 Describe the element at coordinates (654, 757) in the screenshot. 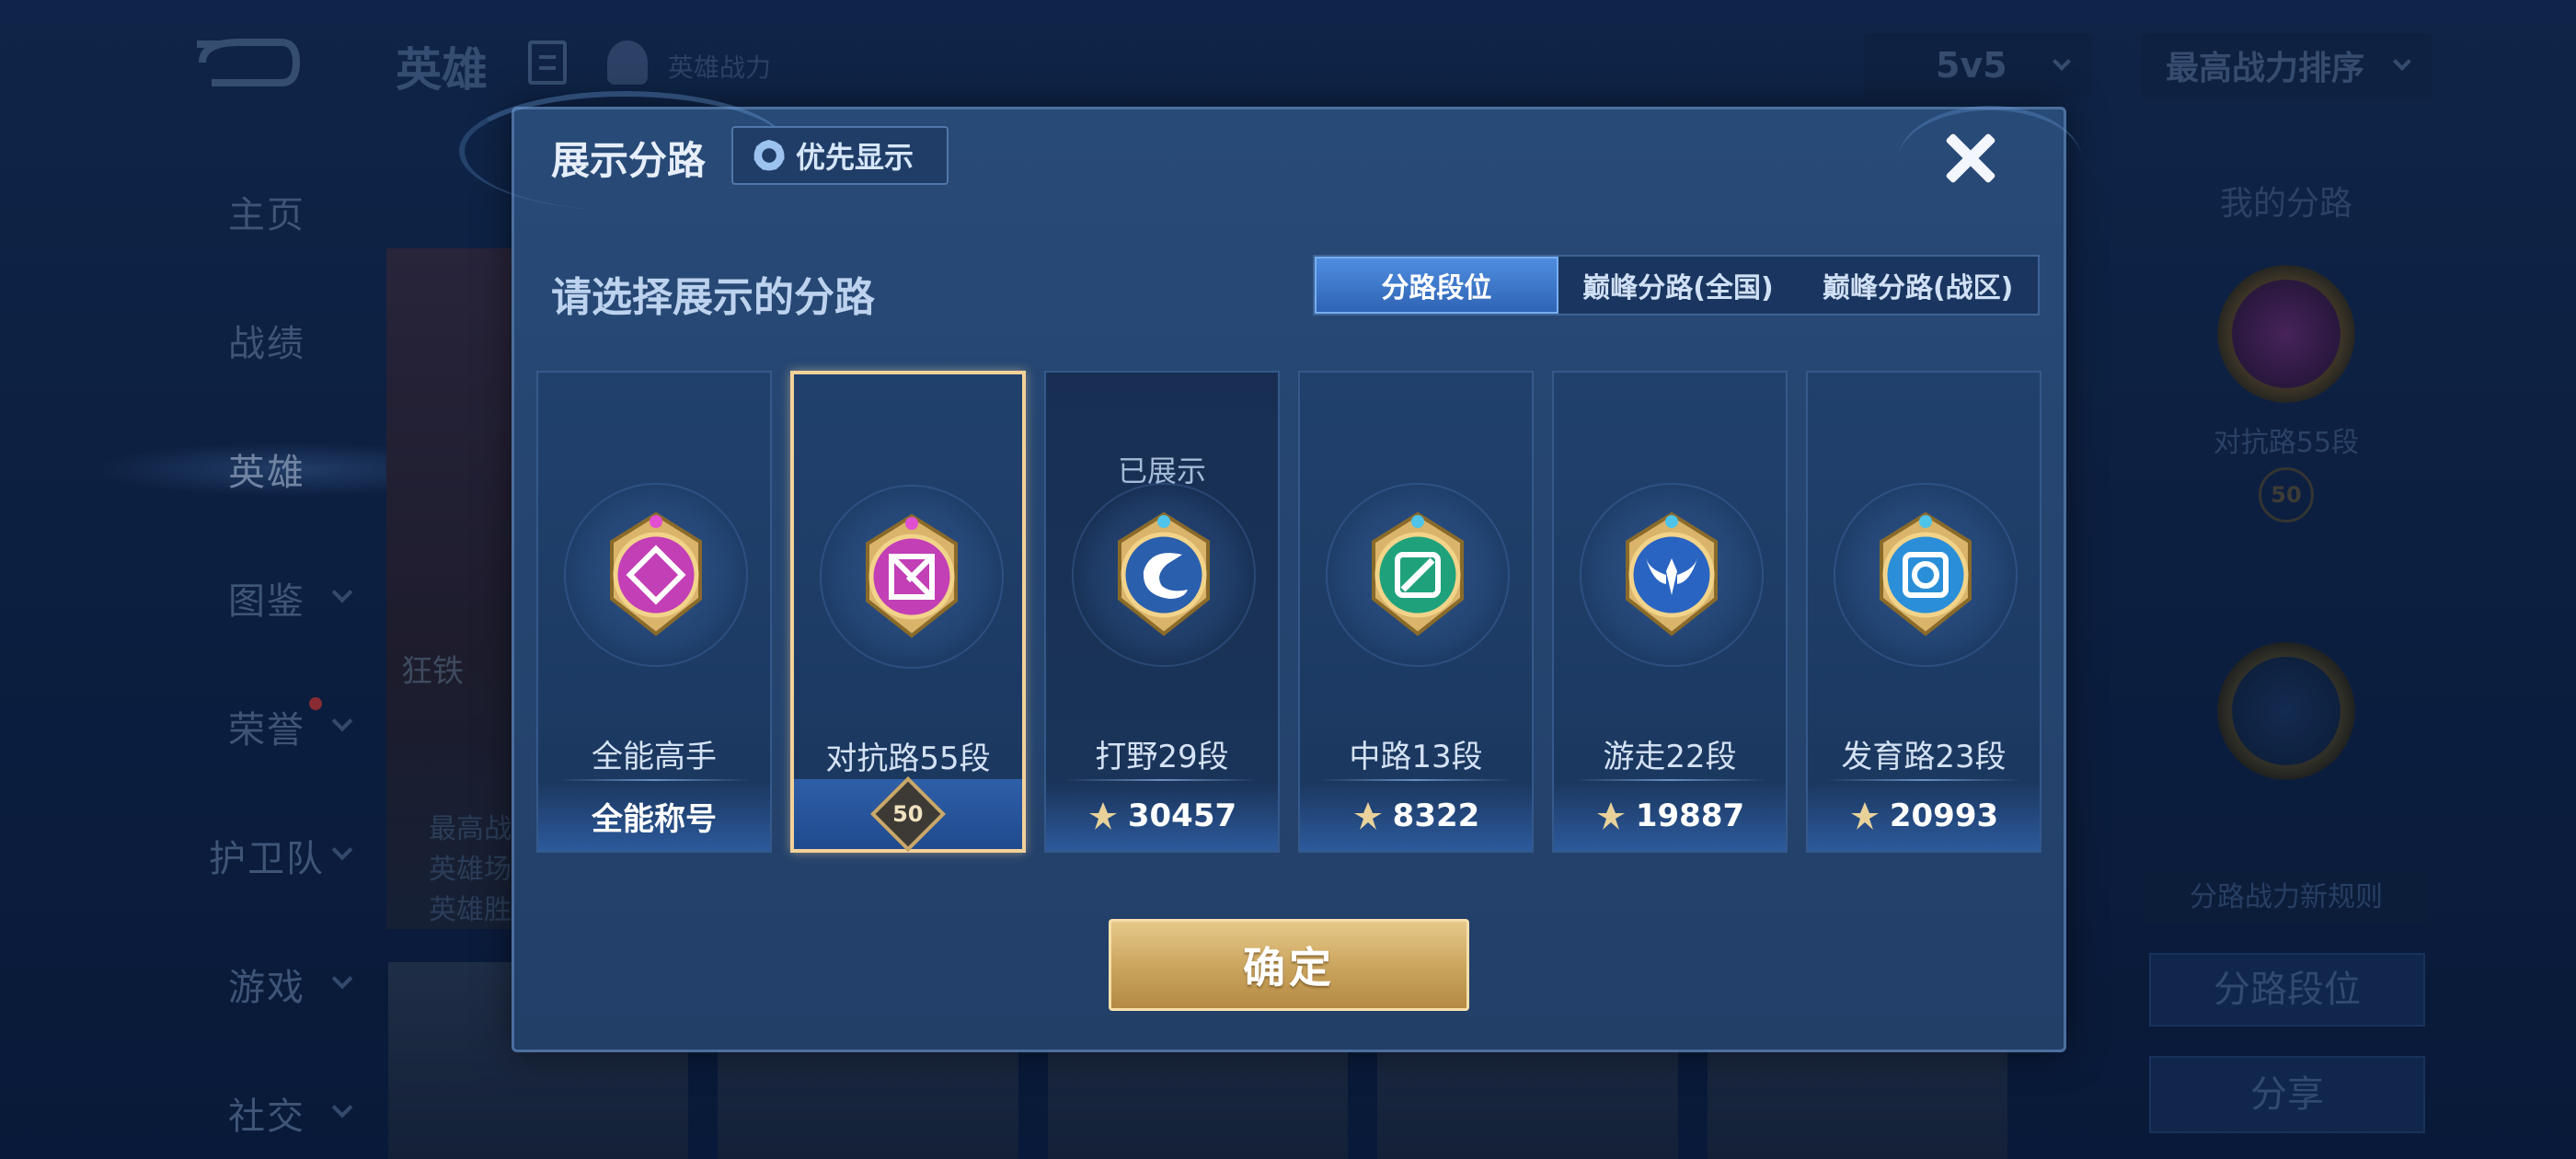

I see `lane-rank-label: 全能高手` at that location.